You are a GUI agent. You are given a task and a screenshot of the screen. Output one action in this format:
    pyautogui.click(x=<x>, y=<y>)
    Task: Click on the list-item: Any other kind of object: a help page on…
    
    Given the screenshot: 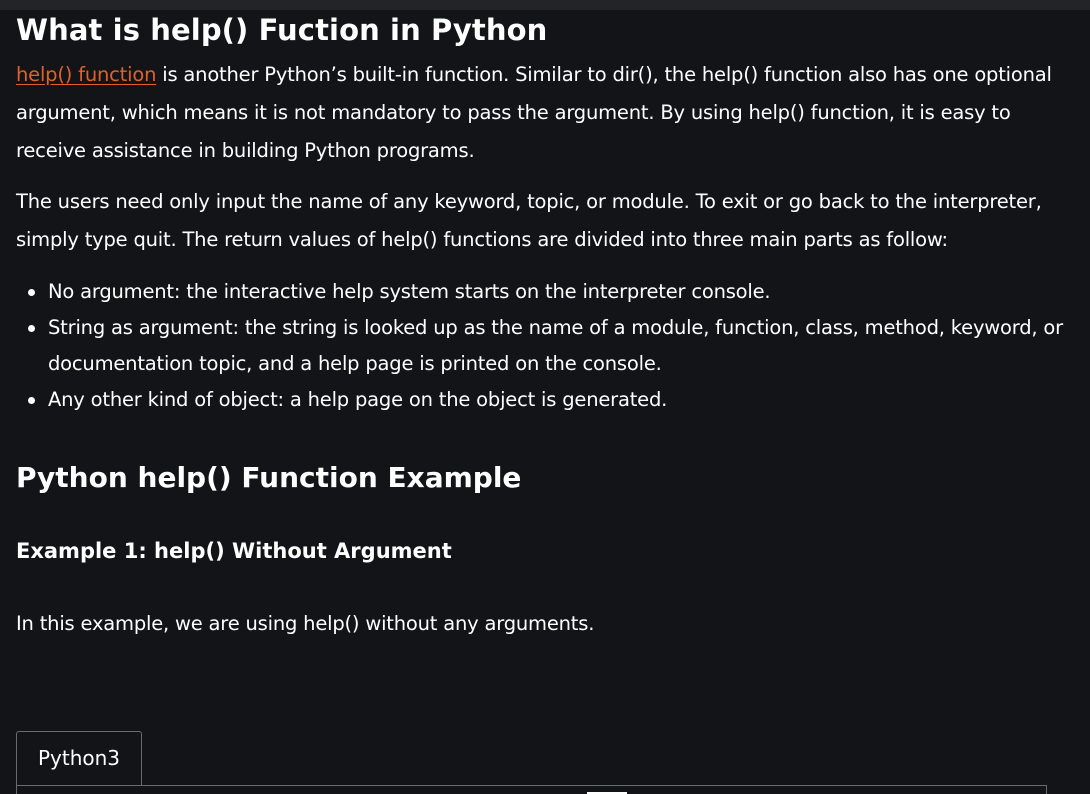 What is the action you would take?
    pyautogui.click(x=547, y=400)
    